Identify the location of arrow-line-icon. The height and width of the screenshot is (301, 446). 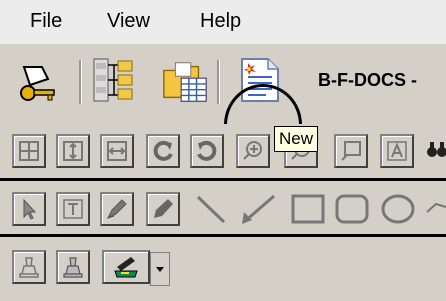
(258, 209).